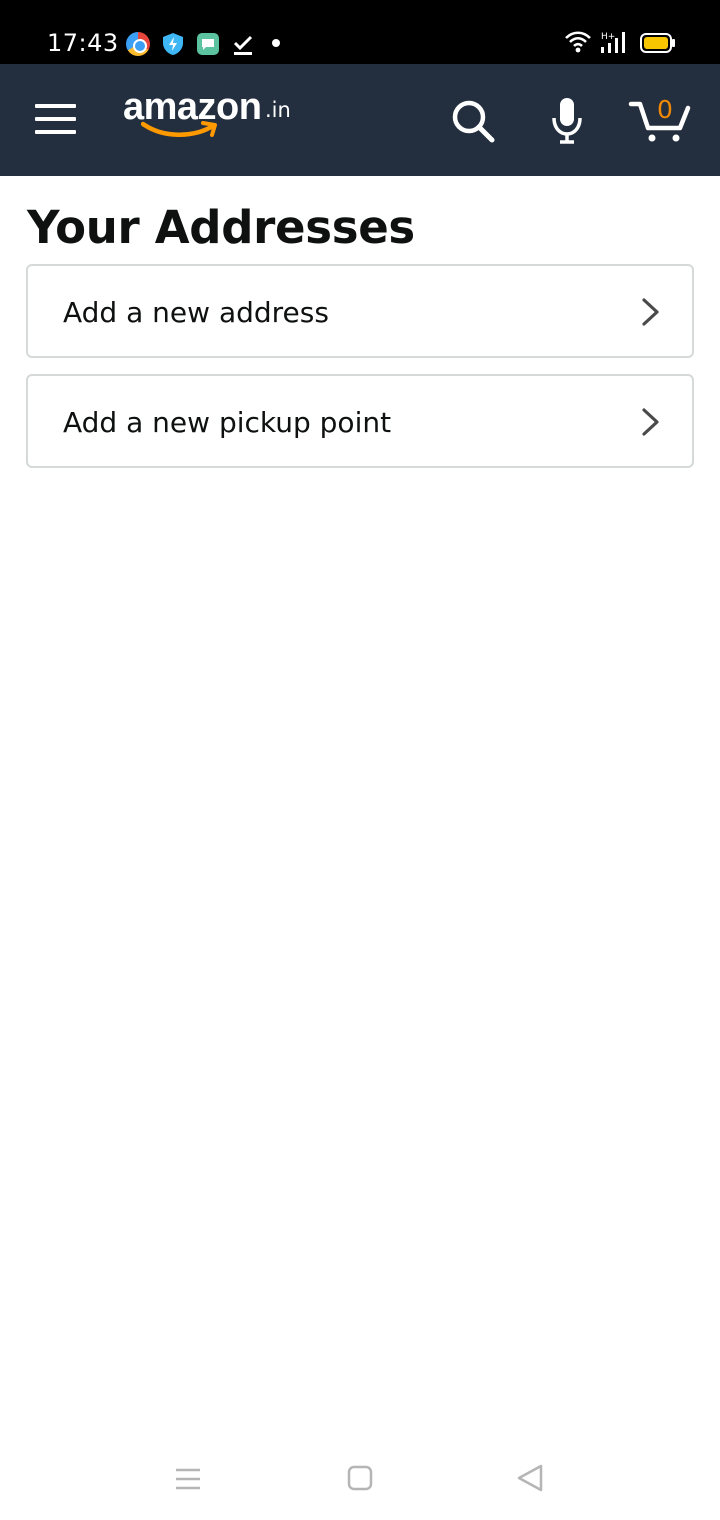 The width and height of the screenshot is (720, 1520). I want to click on add-new-pickup-point-button: Add a new pickup point, so click(360, 421).